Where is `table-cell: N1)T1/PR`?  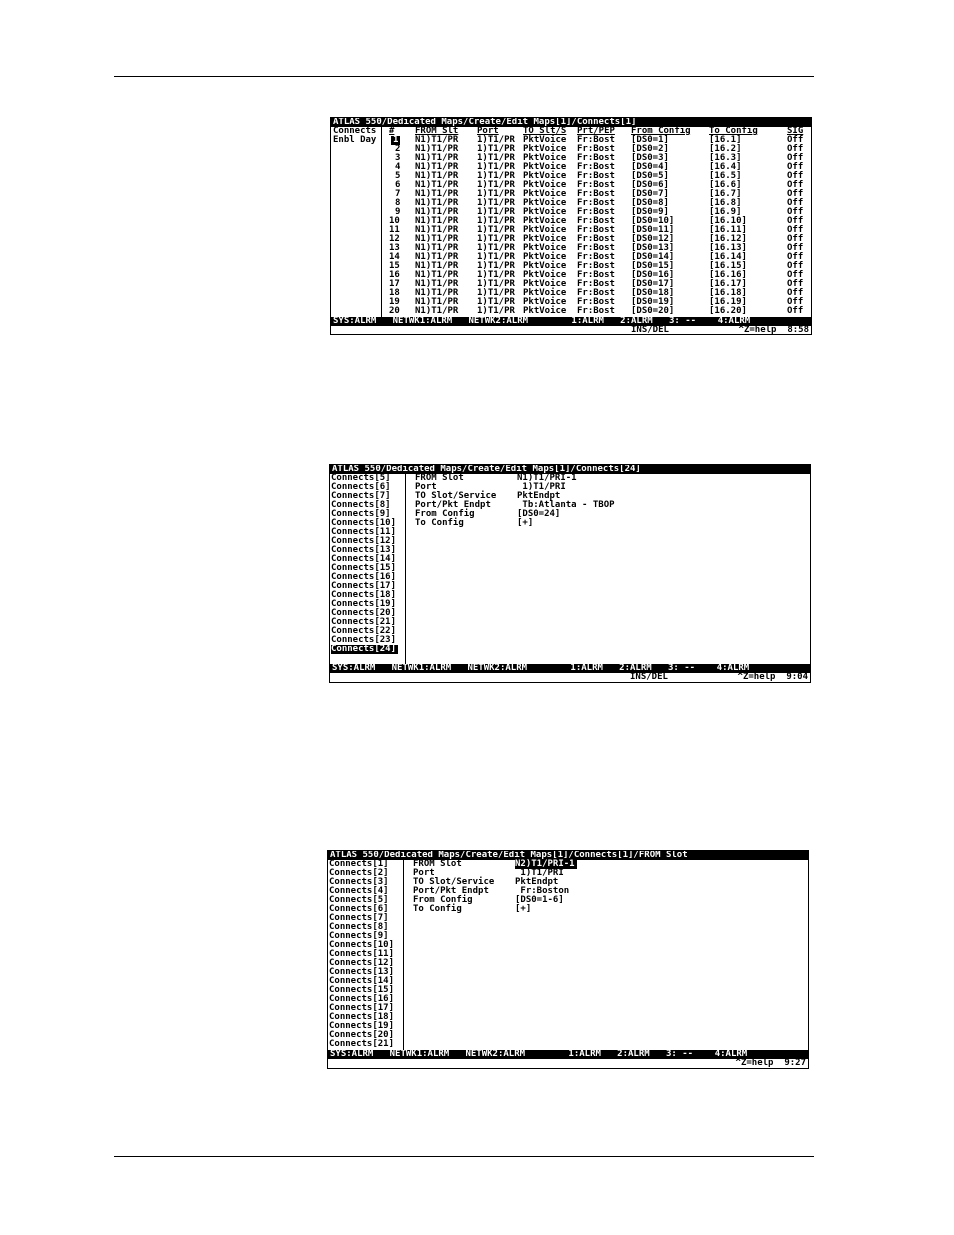
table-cell: N1)T1/PR is located at coordinates (437, 311).